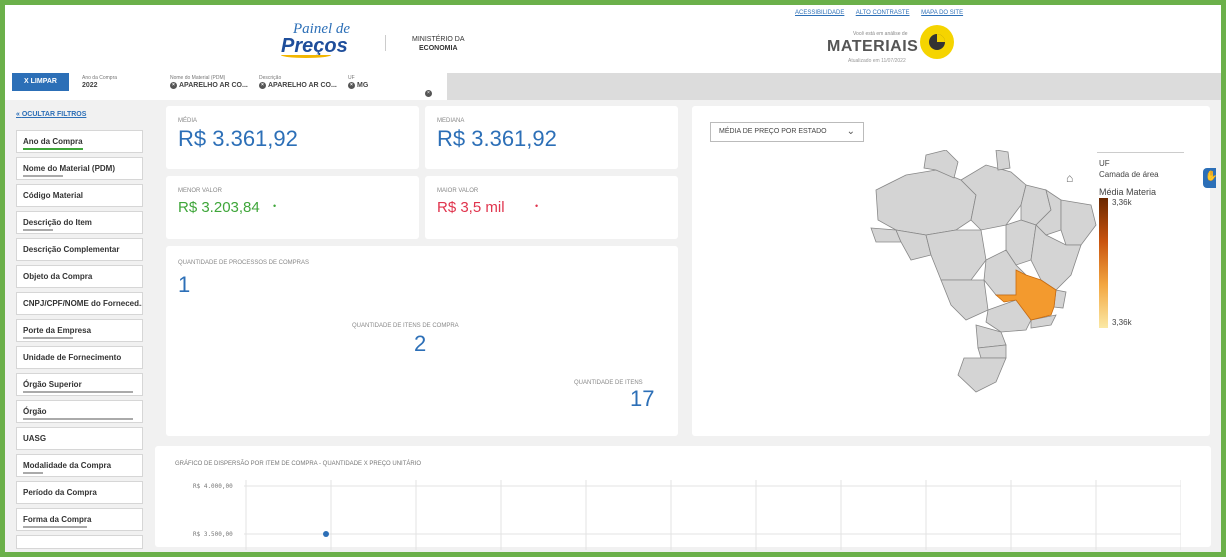 The image size is (1226, 557). Describe the element at coordinates (773, 131) in the screenshot. I see `dropdown-selected: MÉDIA DE PREÇO POR ESTADO` at that location.